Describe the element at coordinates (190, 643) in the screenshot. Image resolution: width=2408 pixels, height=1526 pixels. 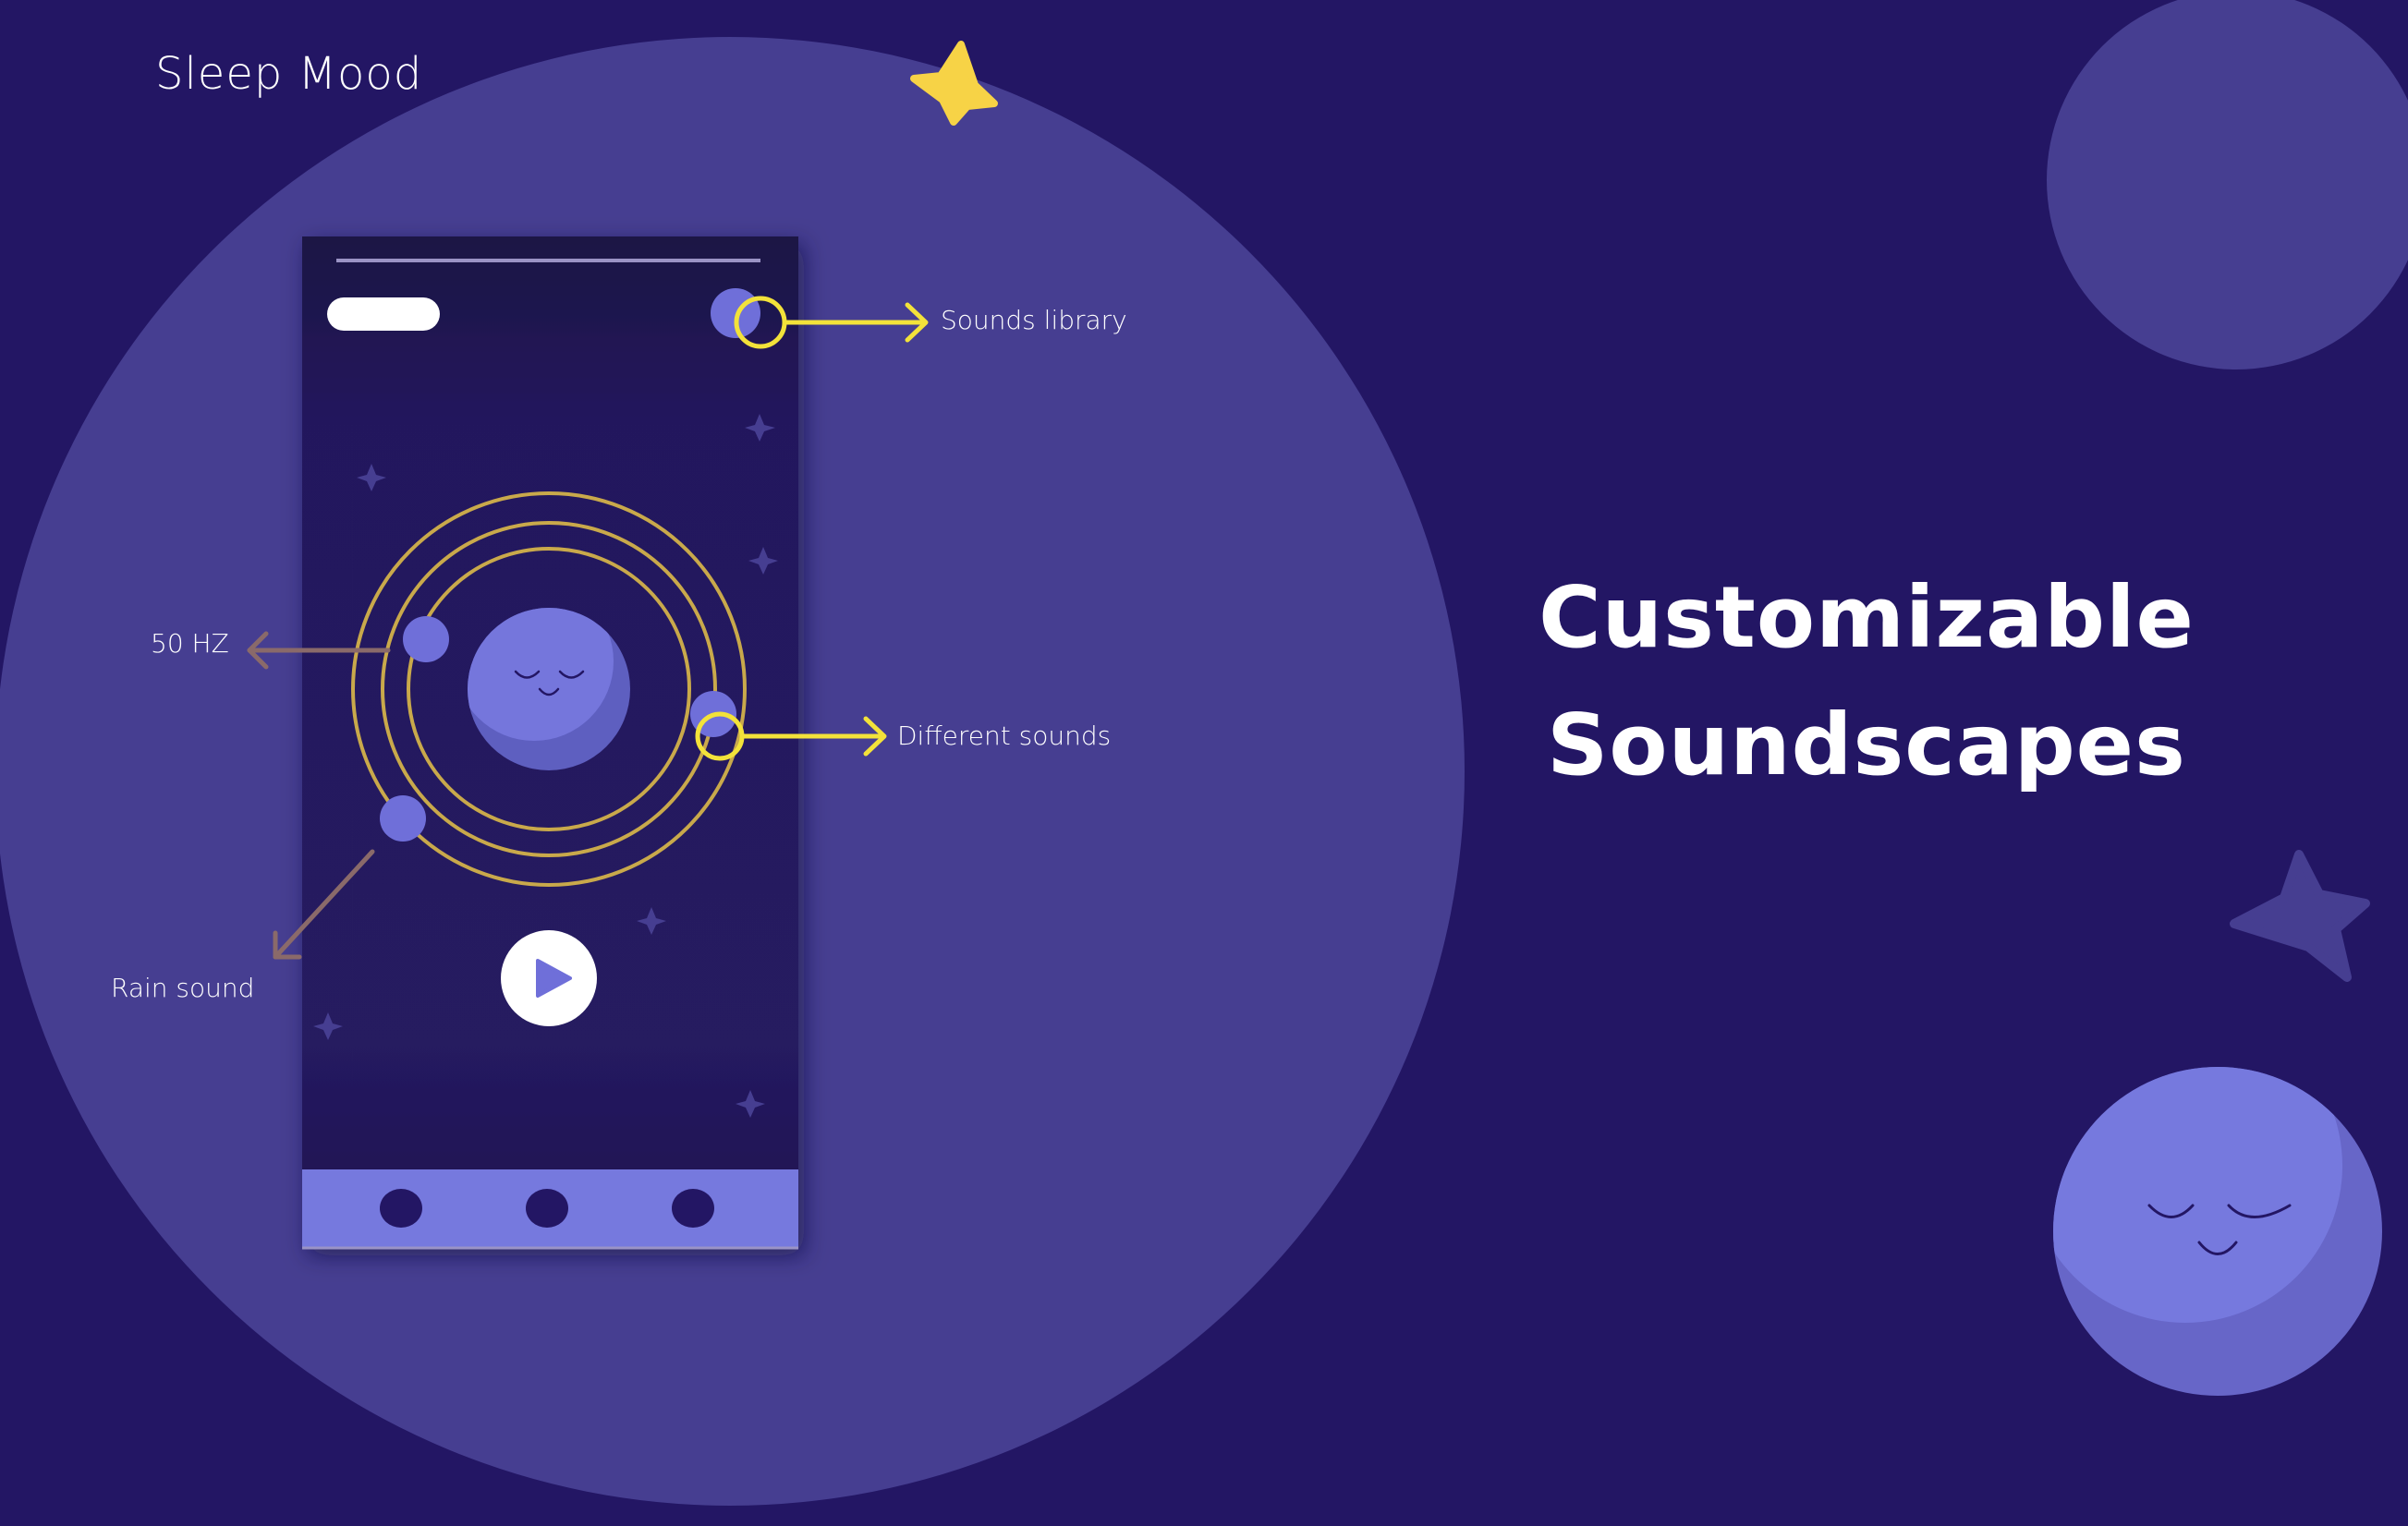
I see `frequency-label: 50 HZ` at that location.